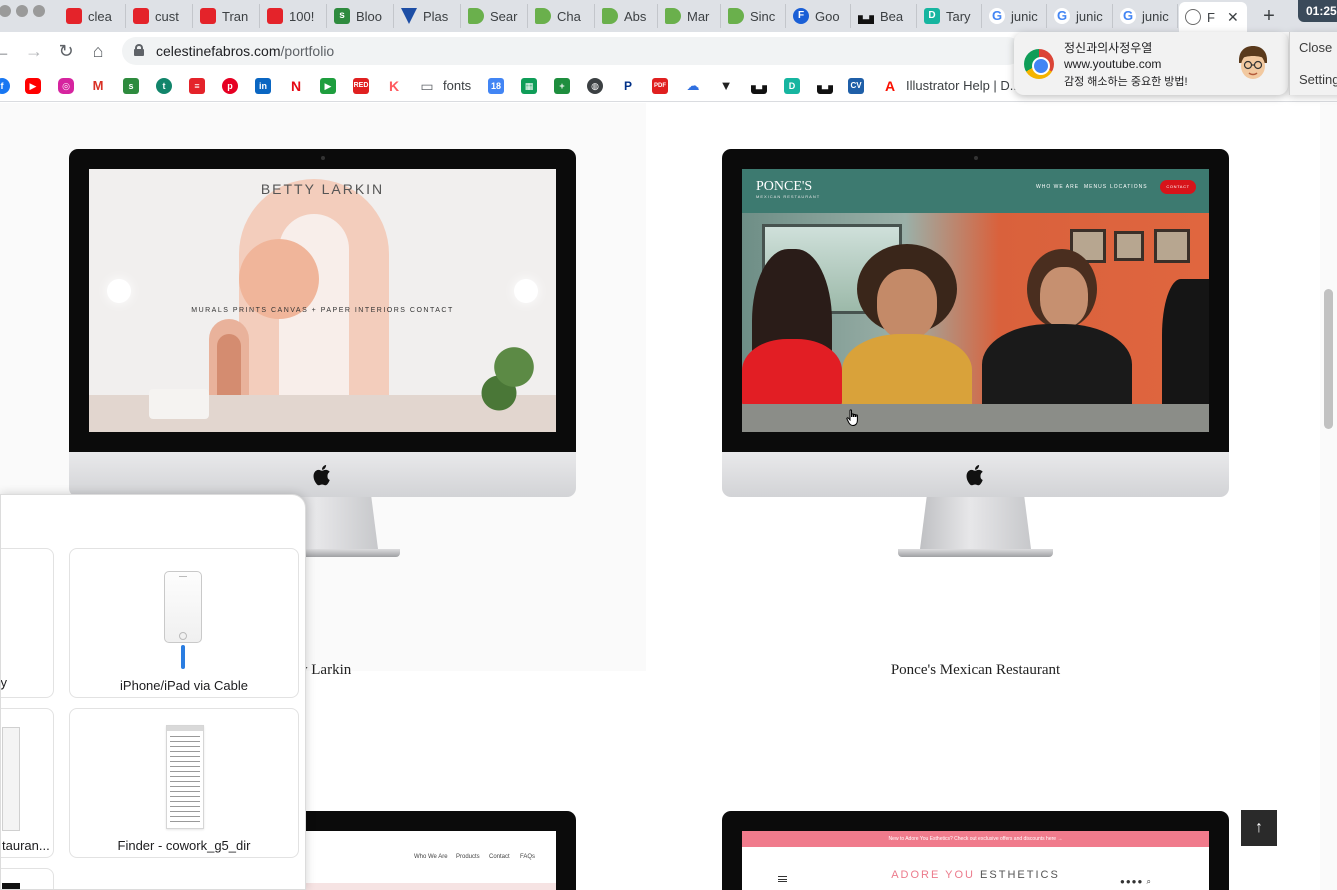 This screenshot has width=1337, height=890. What do you see at coordinates (726, 86) in the screenshot?
I see `vuetify-icon: ▼` at bounding box center [726, 86].